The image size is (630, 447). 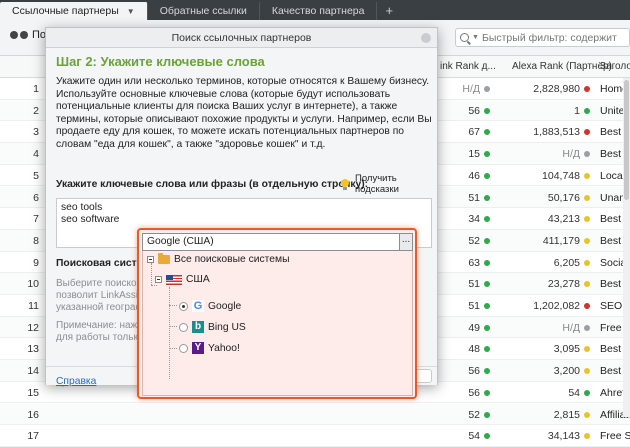 I want to click on lightbulb-icon, so click(x=344, y=184).